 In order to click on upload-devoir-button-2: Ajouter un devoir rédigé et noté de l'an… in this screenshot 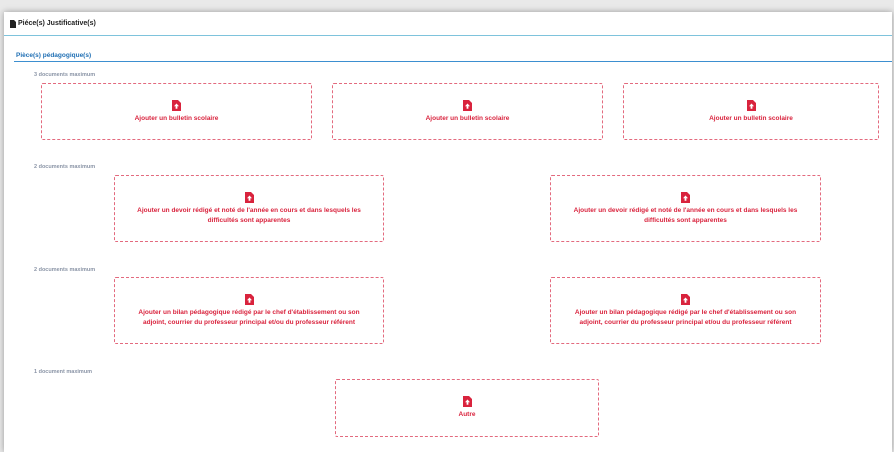, I will do `click(685, 208)`.